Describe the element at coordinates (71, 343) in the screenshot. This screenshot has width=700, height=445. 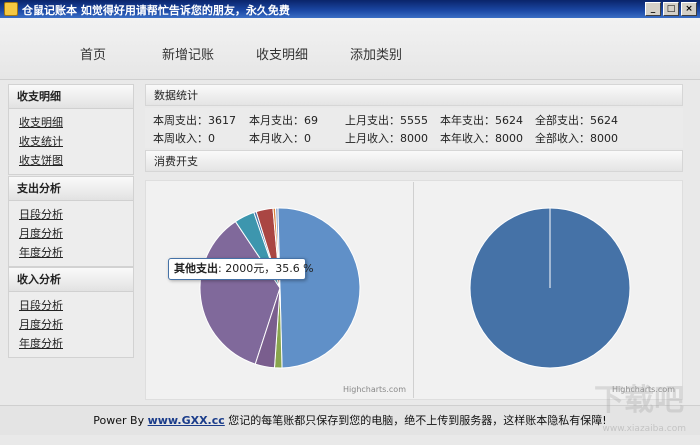
I see `sidebar-link-income-year: 年度分析` at that location.